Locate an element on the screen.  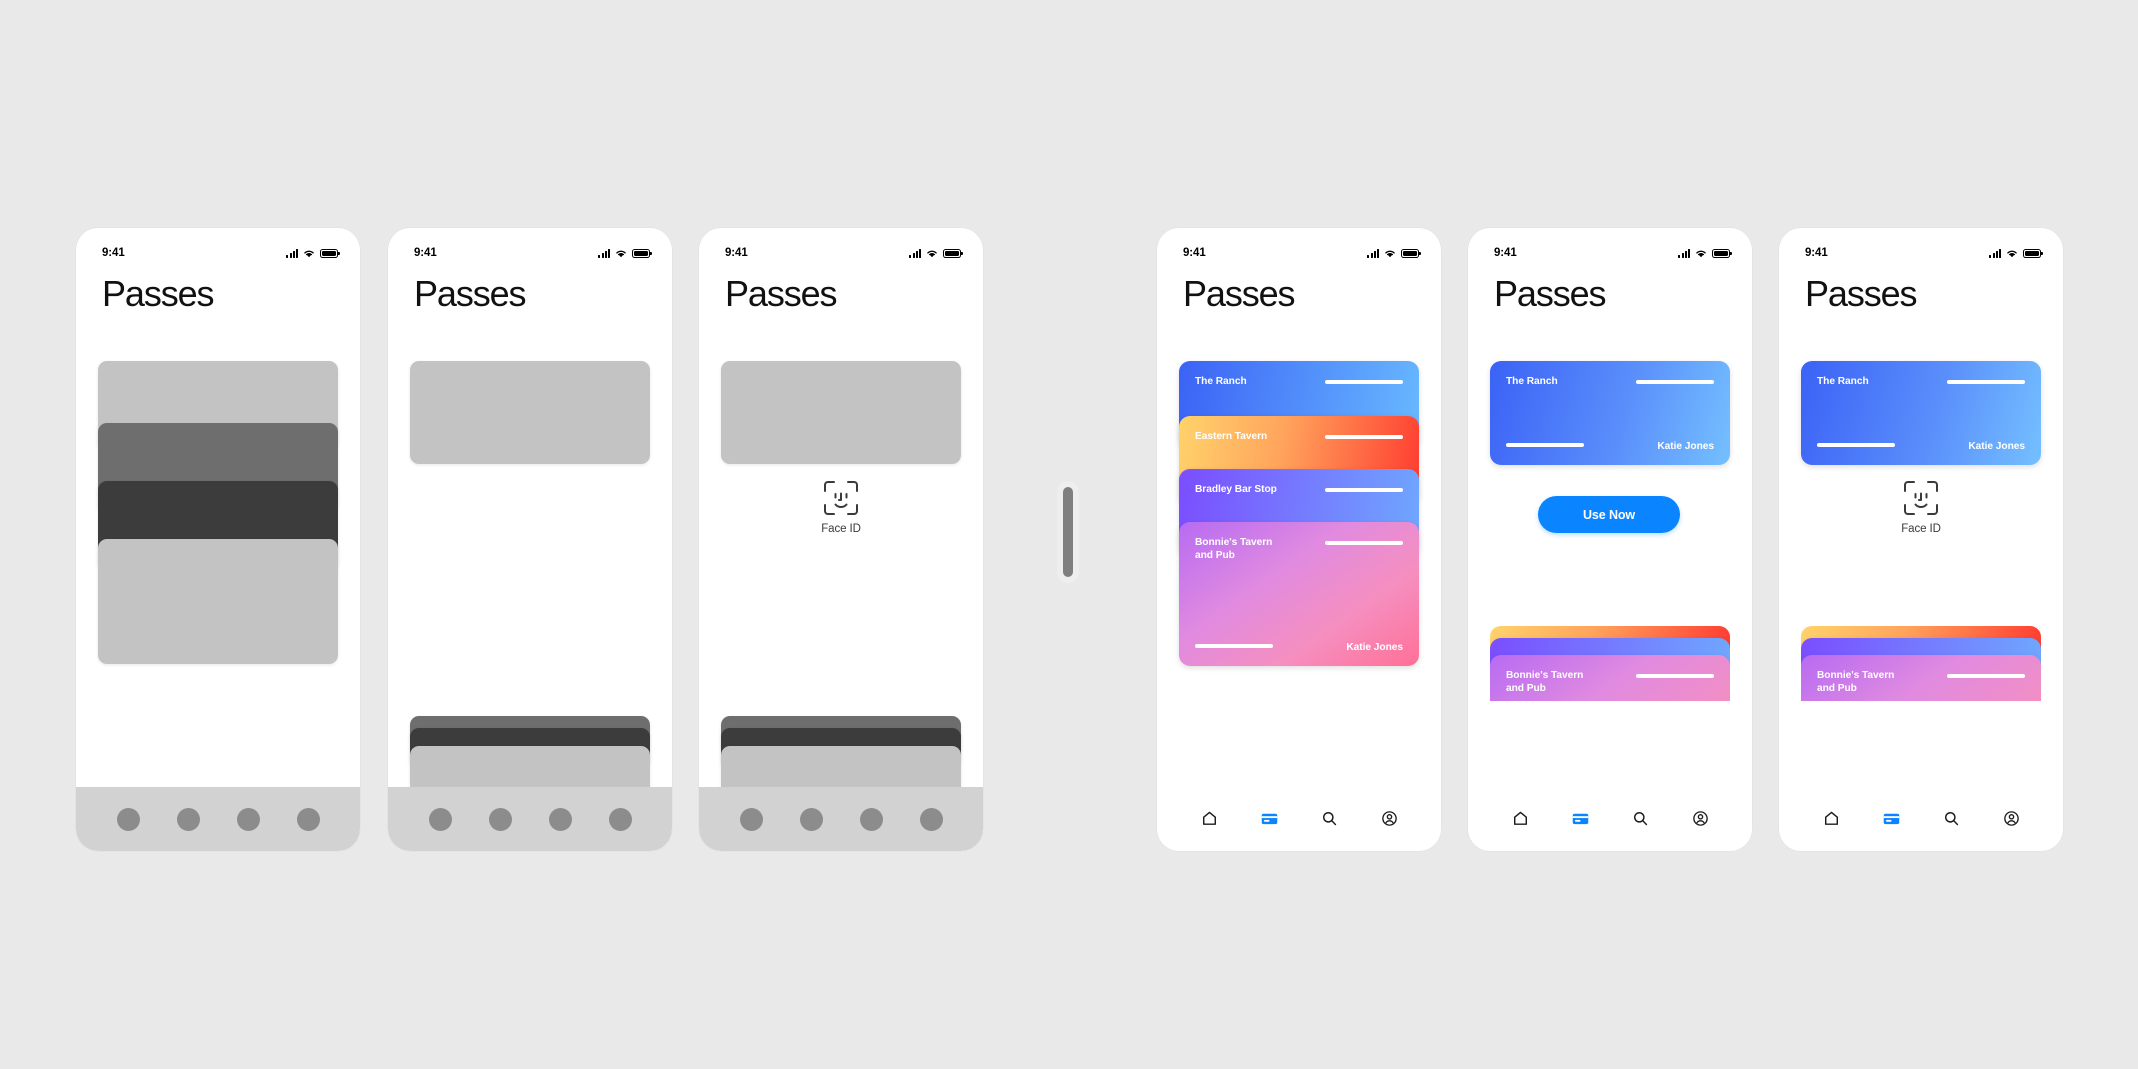
screen-wireframe-list: 9:41 Passes is located at coordinates (218, 539).